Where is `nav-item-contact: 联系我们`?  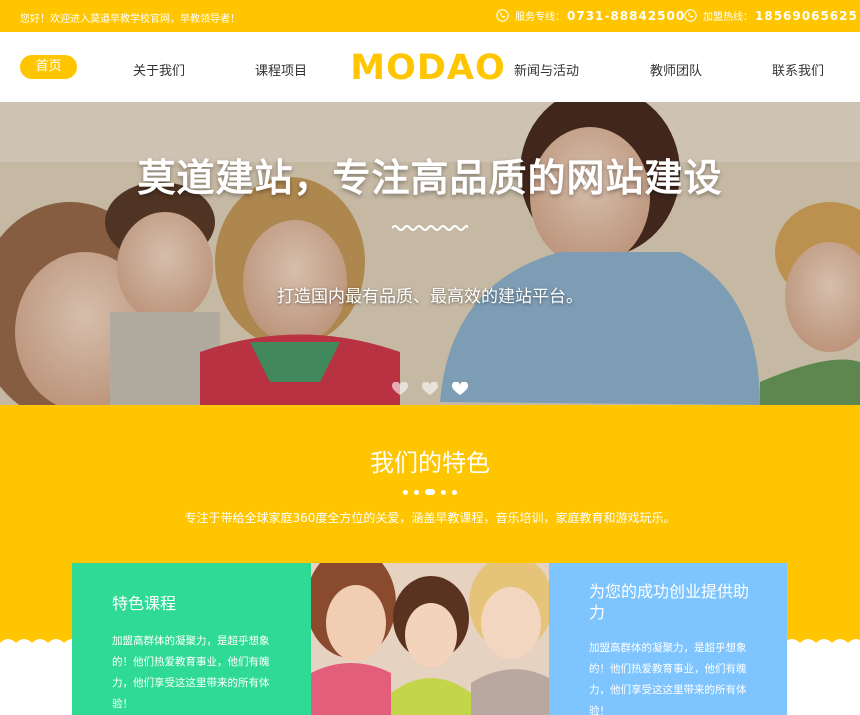
nav-item-contact: 联系我们 is located at coordinates (798, 69).